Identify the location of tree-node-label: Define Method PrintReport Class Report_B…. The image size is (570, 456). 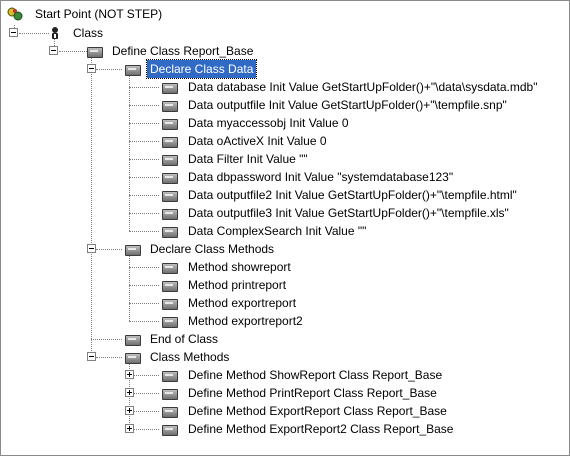
(312, 393).